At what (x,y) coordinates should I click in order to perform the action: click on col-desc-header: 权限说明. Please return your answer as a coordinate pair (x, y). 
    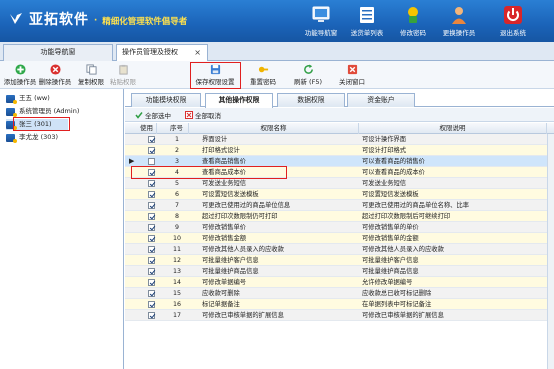
    Looking at the image, I should click on (453, 128).